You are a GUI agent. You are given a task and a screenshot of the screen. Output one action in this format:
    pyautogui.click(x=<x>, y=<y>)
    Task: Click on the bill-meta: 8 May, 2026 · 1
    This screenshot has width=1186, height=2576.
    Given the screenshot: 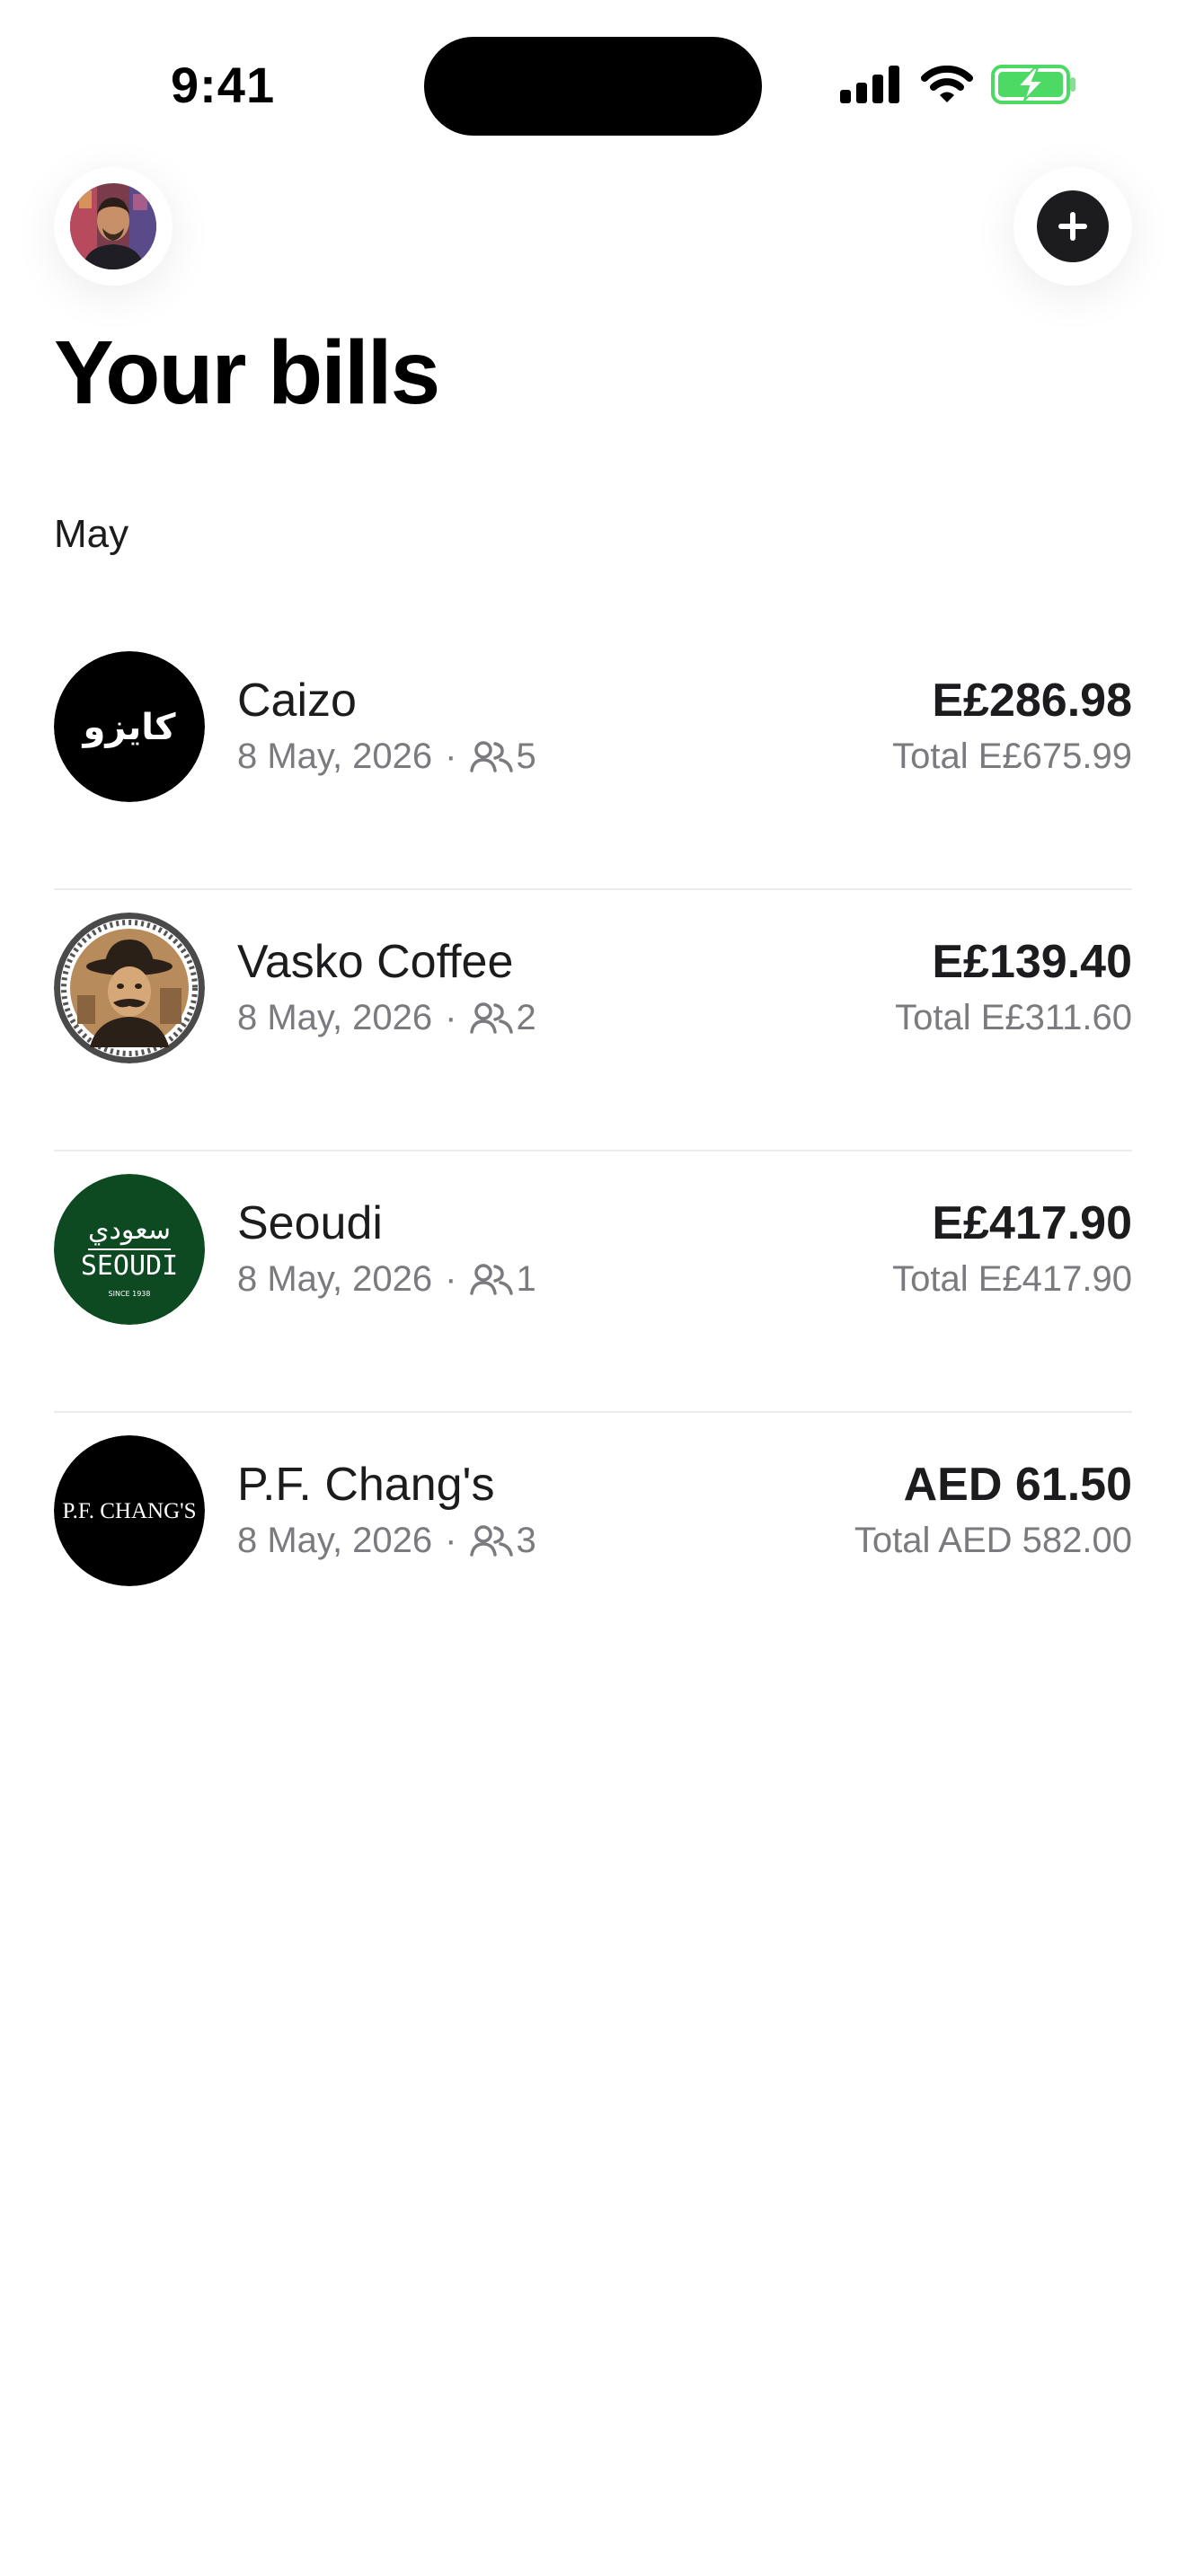 What is the action you would take?
    pyautogui.click(x=386, y=1279)
    